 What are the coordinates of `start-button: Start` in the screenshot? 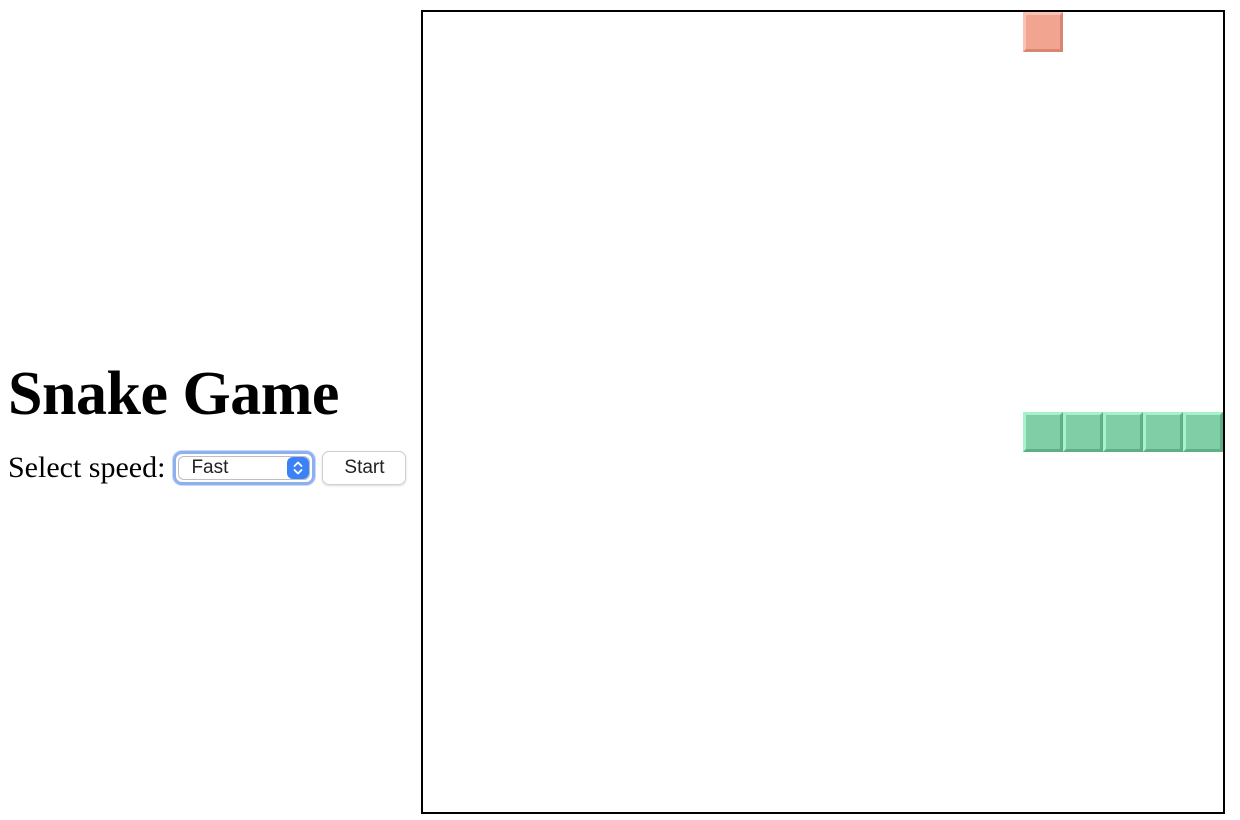 It's located at (364, 468).